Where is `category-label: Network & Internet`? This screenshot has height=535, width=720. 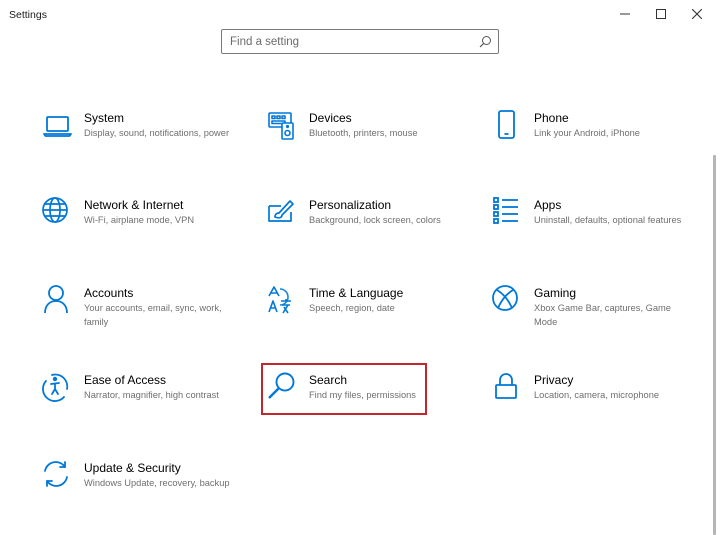
category-label: Network & Internet is located at coordinates (134, 205).